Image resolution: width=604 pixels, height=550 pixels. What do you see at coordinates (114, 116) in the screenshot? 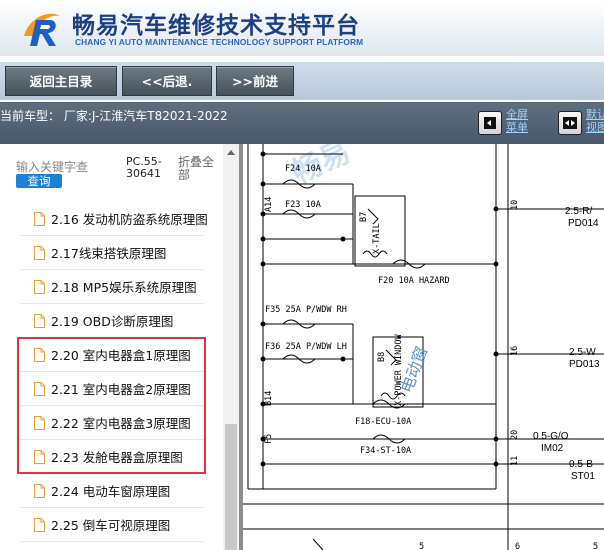
I see `current-model: 当前车型： 厂家:J-江淮汽车T82021-2022` at bounding box center [114, 116].